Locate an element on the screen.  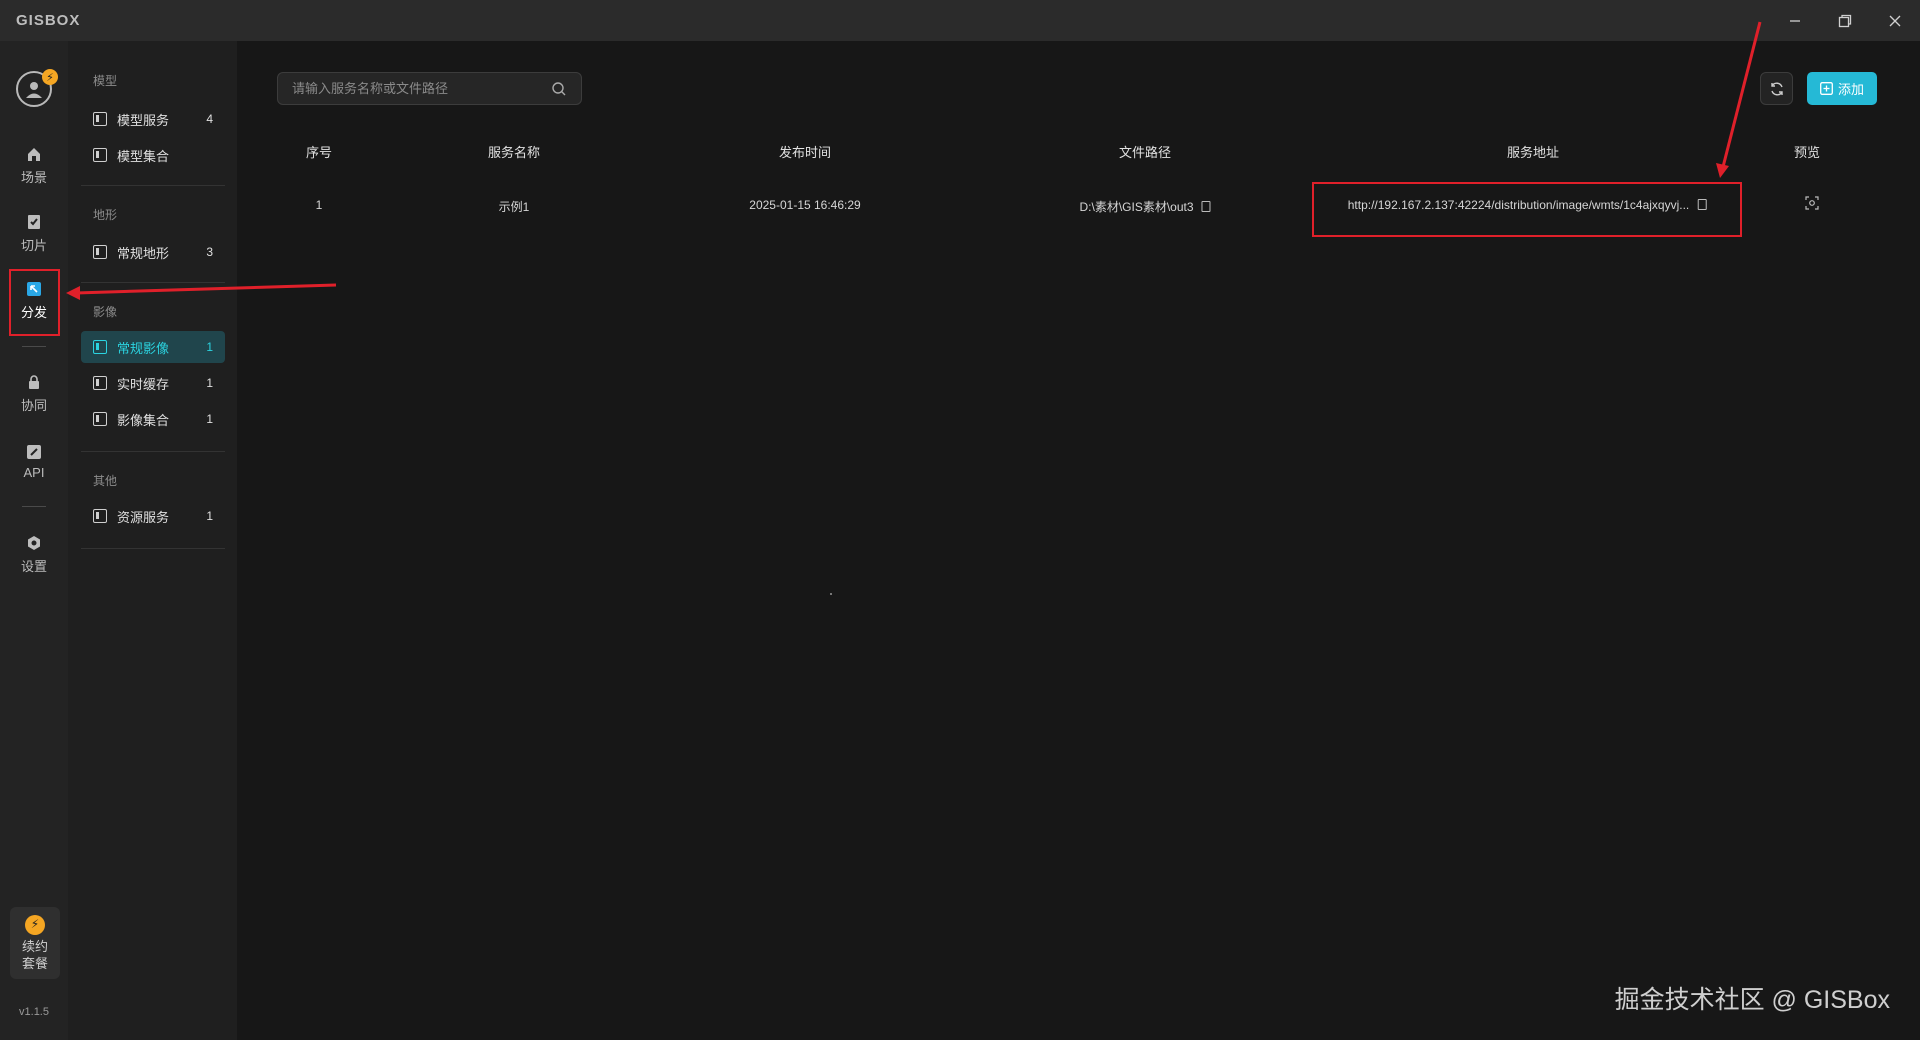
slice-icon is located at coordinates (34, 222).